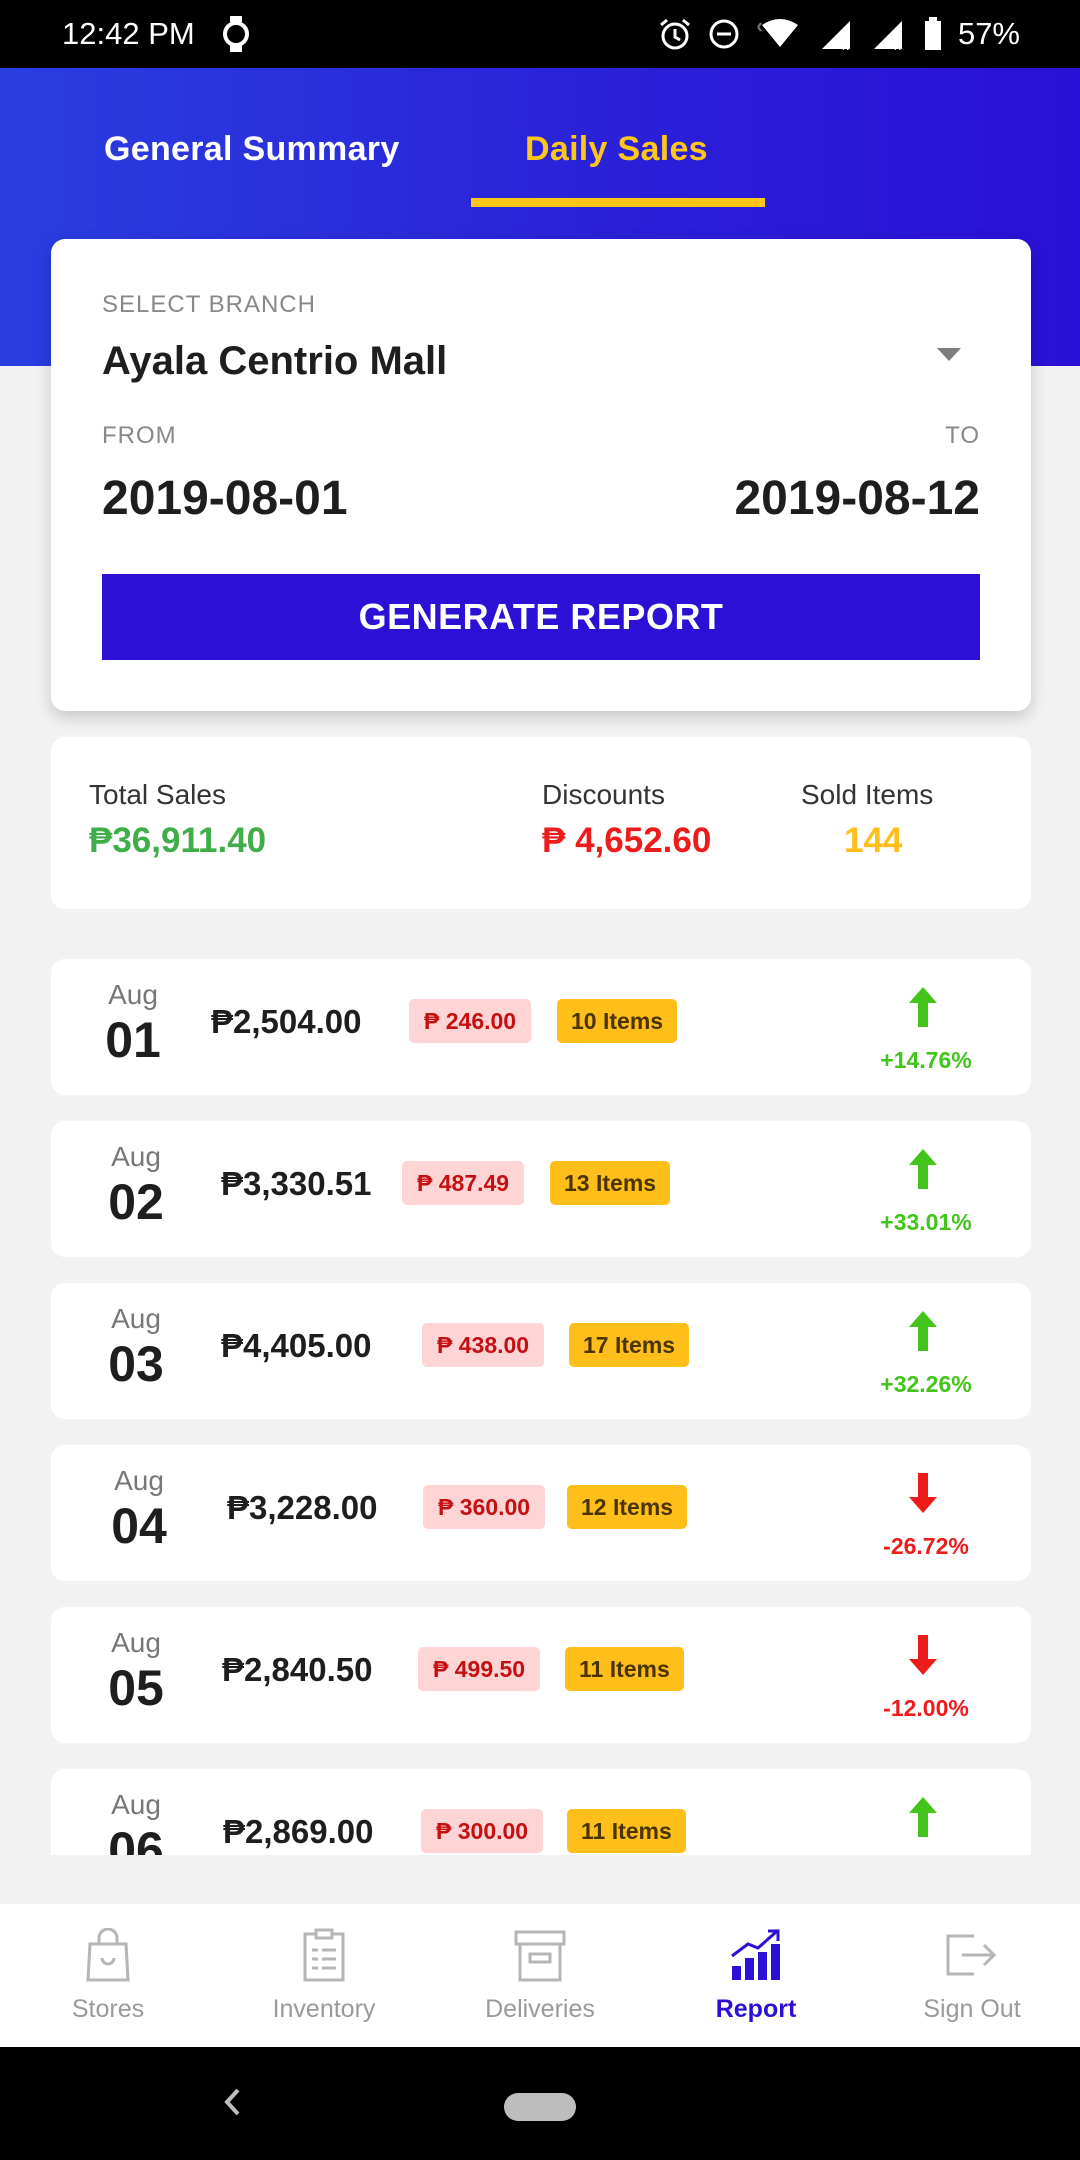 The height and width of the screenshot is (2160, 1080). Describe the element at coordinates (286, 1021) in the screenshot. I see `row-amount: ₱2,504.00` at that location.